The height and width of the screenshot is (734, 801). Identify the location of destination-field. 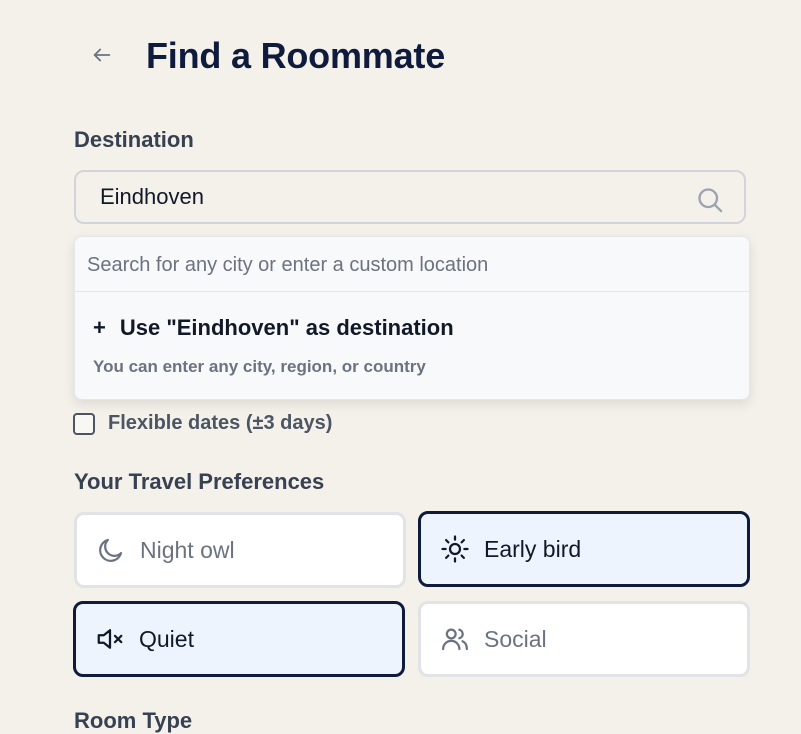
(410, 197).